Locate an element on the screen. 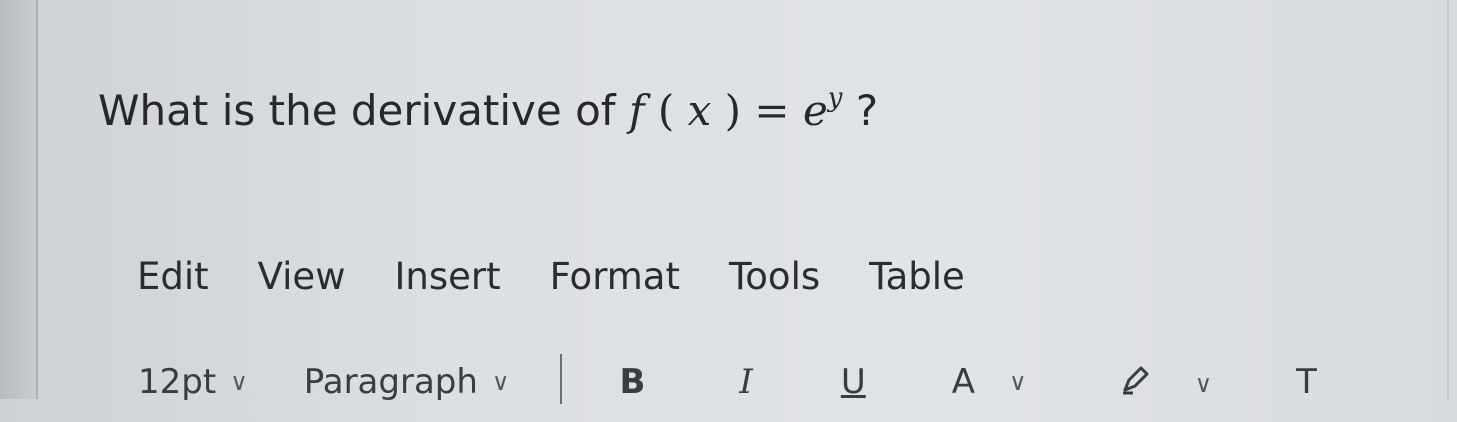 The image size is (1457, 422). math-exponent: y is located at coordinates (835, 98).